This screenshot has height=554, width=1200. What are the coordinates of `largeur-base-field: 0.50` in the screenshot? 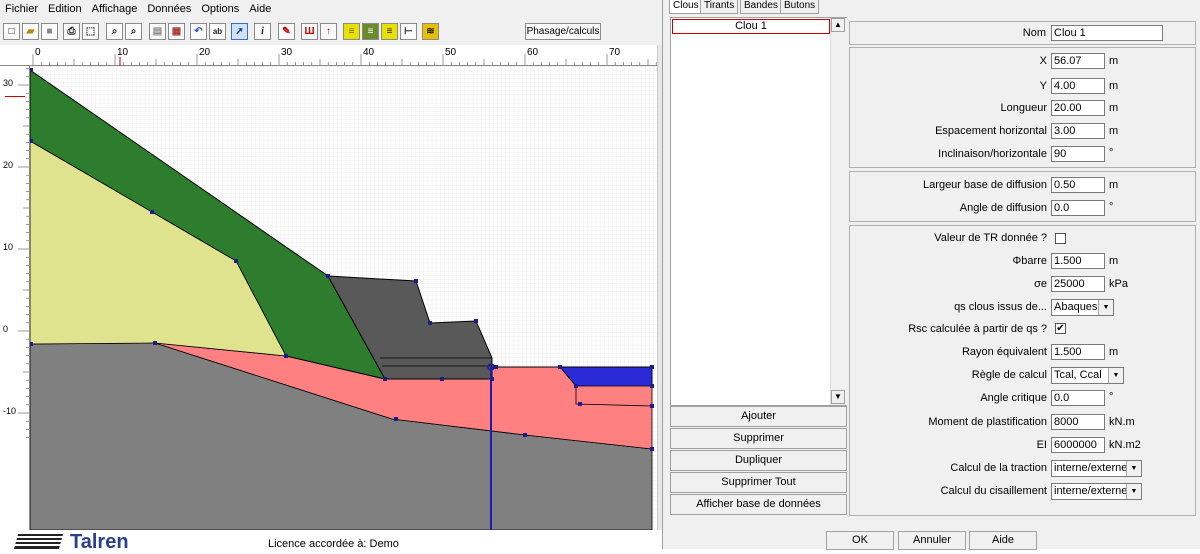 It's located at (1078, 185).